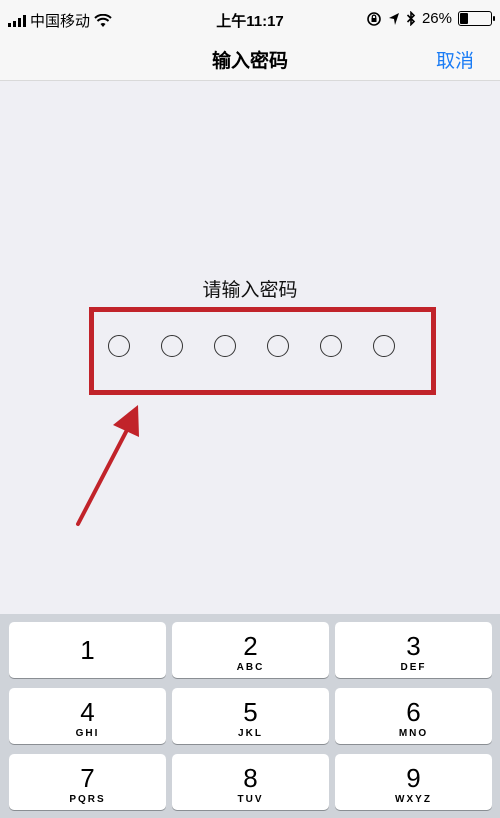 The image size is (500, 818). What do you see at coordinates (413, 712) in the screenshot?
I see `key-number: 6` at bounding box center [413, 712].